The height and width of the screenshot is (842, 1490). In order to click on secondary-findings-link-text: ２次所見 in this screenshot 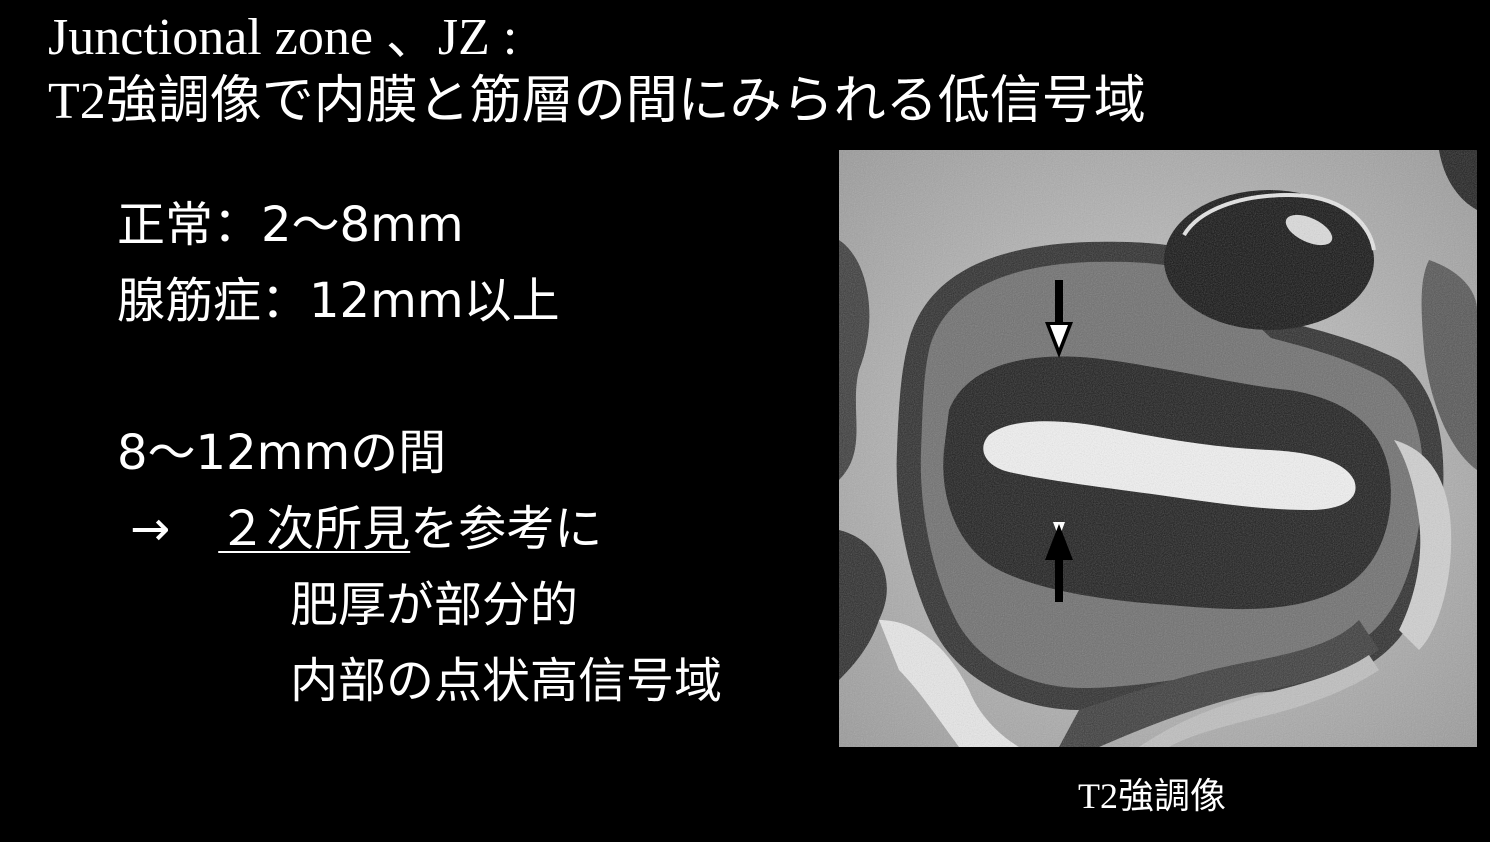, I will do `click(314, 529)`.